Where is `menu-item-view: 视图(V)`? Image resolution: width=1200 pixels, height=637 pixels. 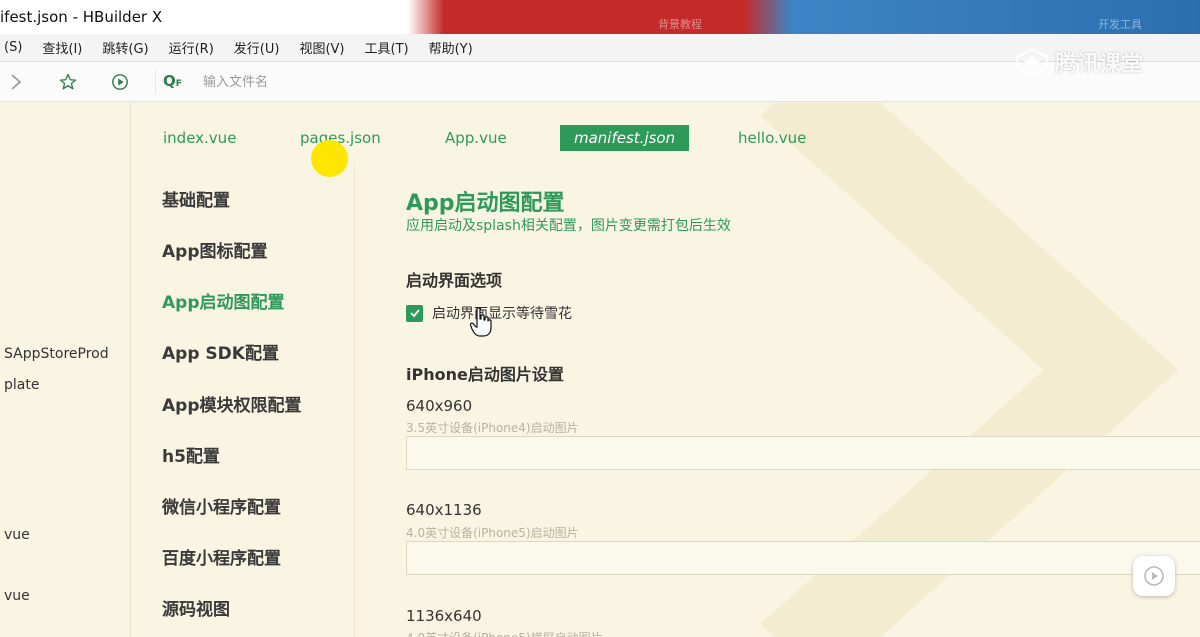
menu-item-view: 视图(V) is located at coordinates (321, 47).